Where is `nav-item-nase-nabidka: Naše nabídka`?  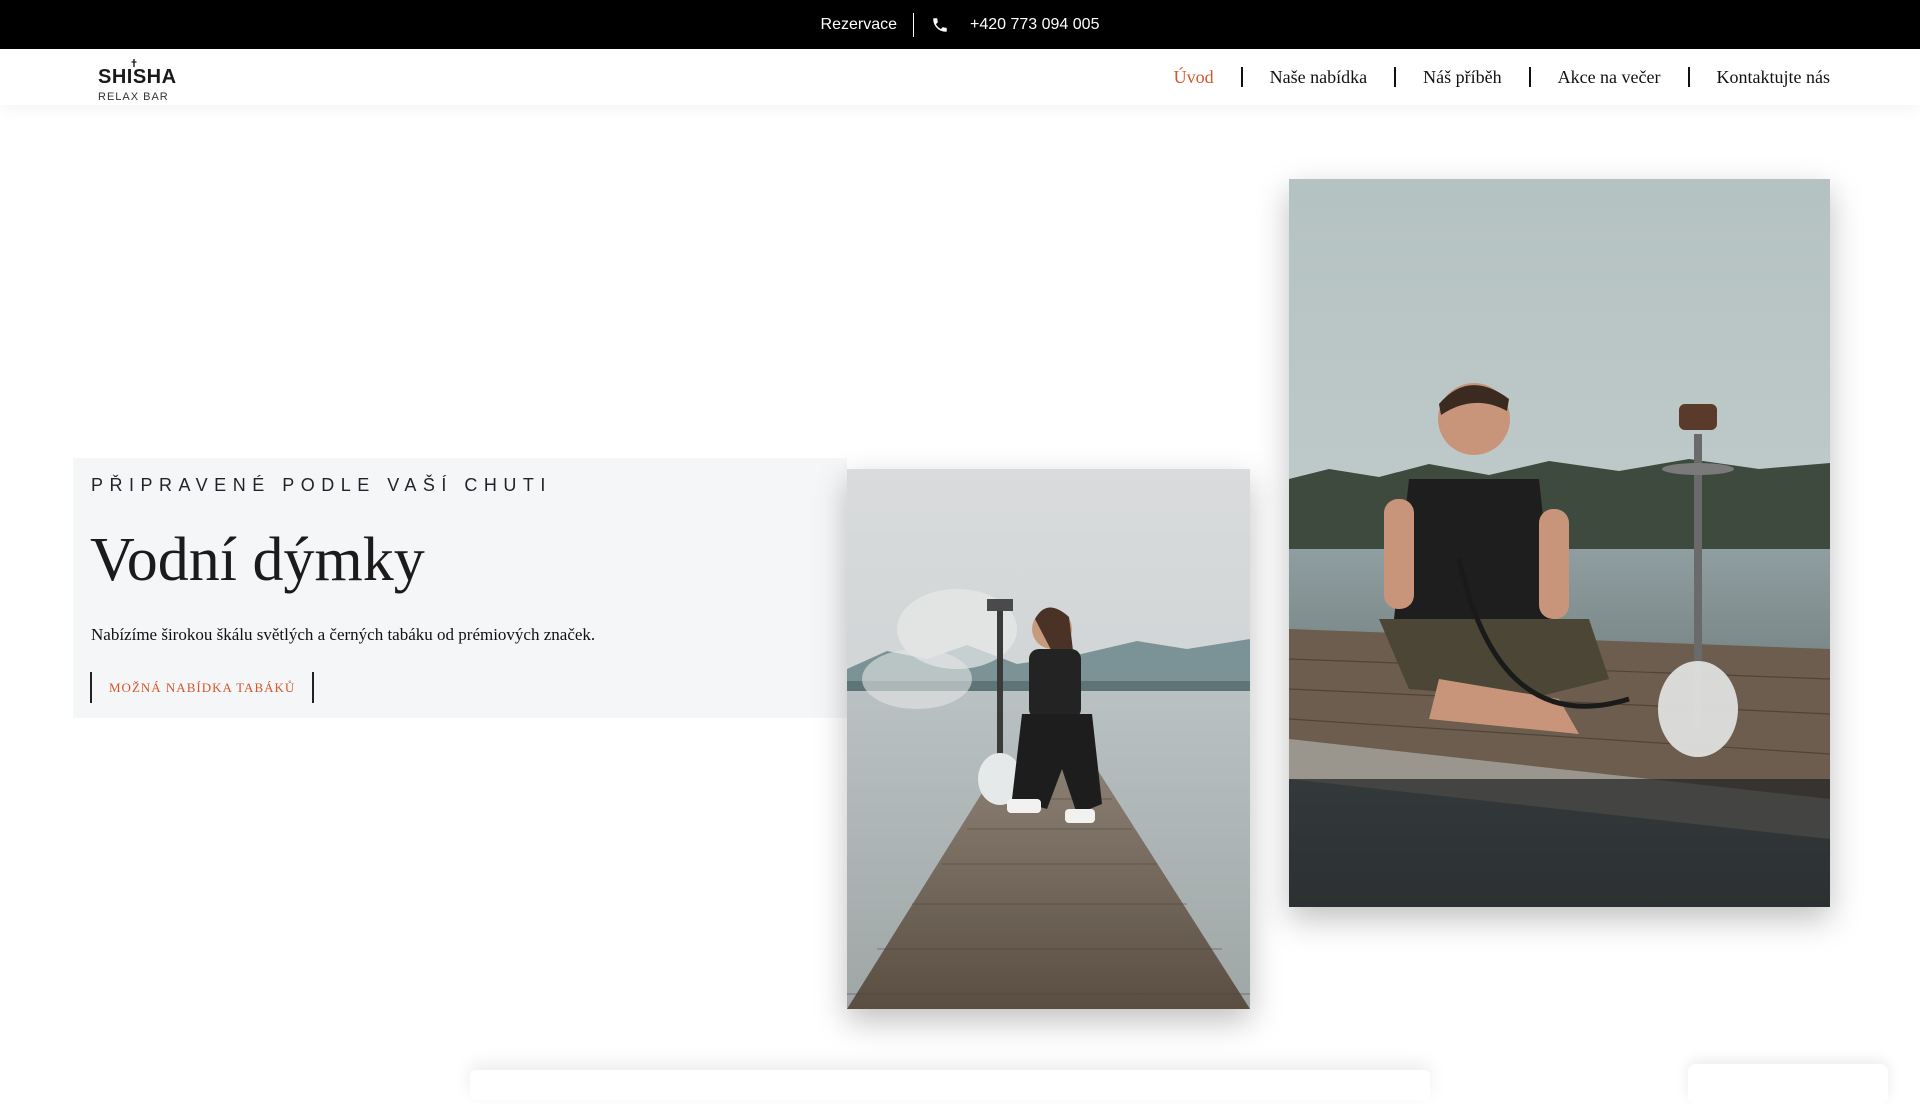 nav-item-nase-nabidka: Naše nabídka is located at coordinates (1318, 77).